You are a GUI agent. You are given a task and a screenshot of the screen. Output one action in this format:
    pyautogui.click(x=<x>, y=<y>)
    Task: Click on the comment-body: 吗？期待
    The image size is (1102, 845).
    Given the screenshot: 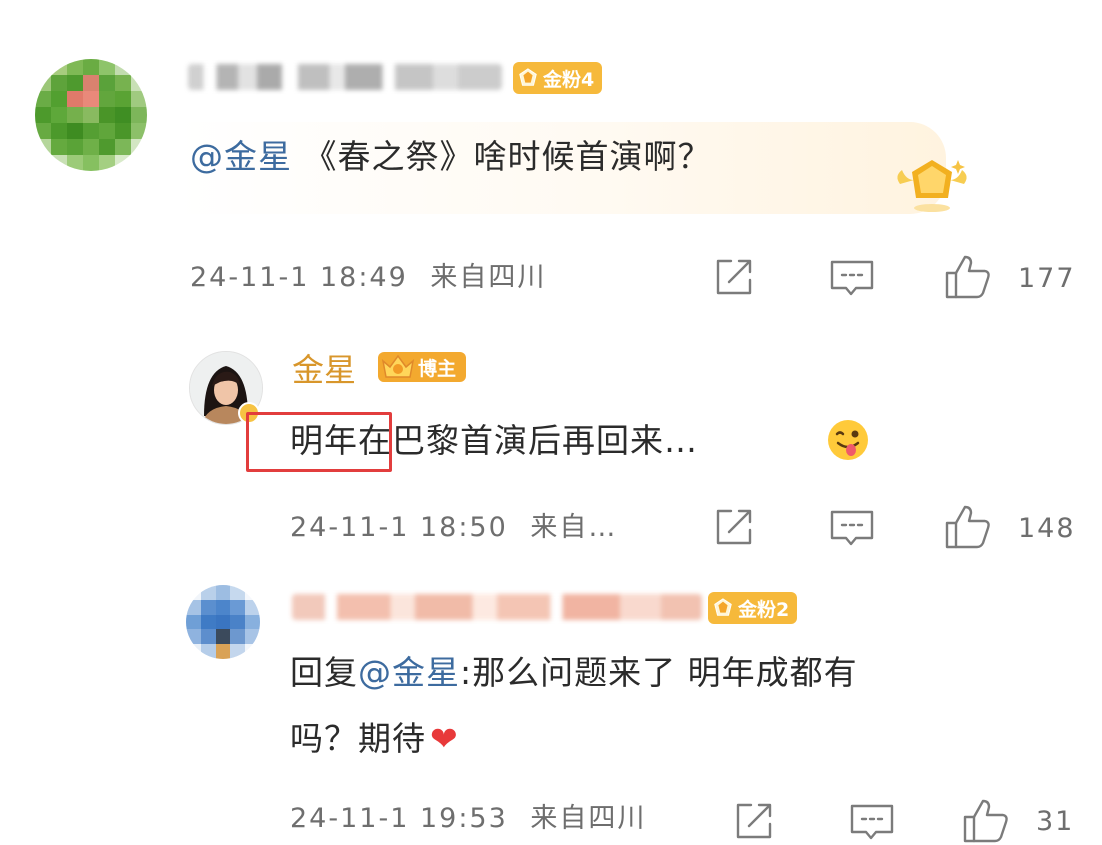 What is the action you would take?
    pyautogui.click(x=358, y=738)
    